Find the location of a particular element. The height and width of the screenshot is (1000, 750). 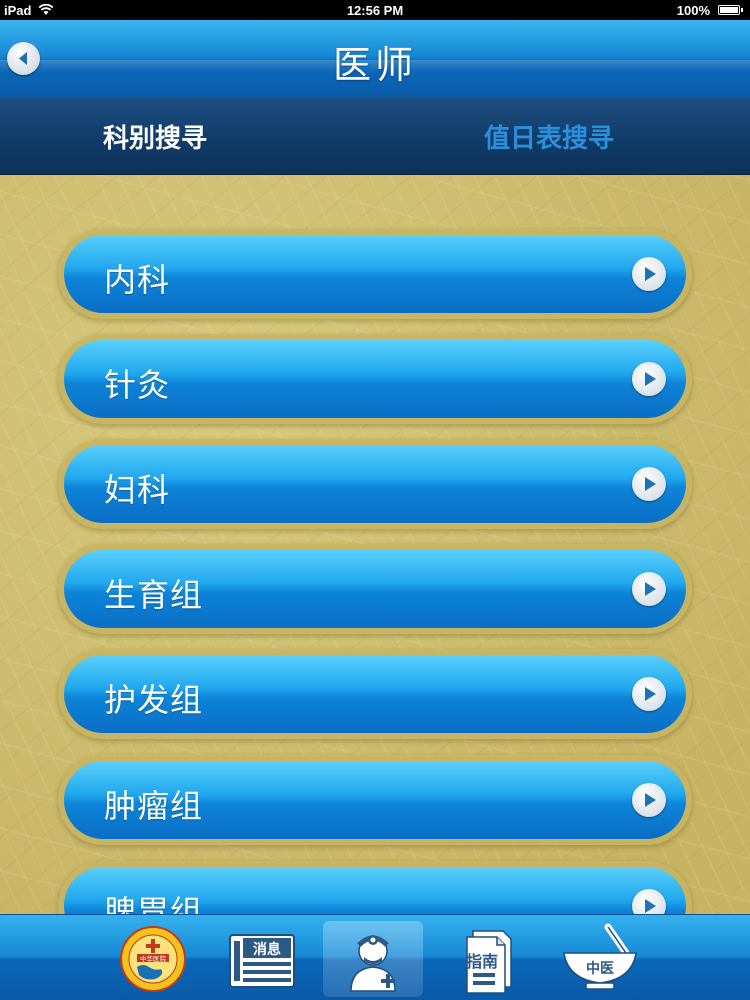

segment-bar: 科别搜寻 值日表搜寻 is located at coordinates (375, 136).